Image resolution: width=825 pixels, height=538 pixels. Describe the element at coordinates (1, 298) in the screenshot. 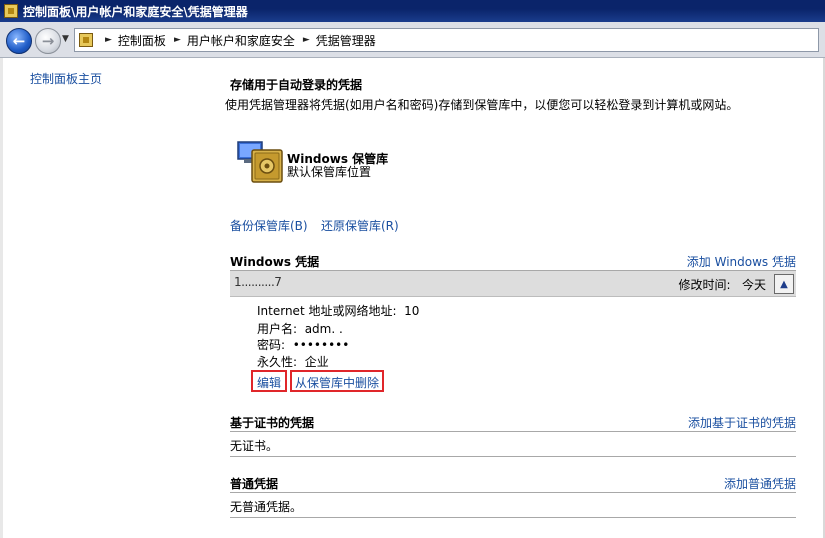

I see `left-pane-border` at that location.